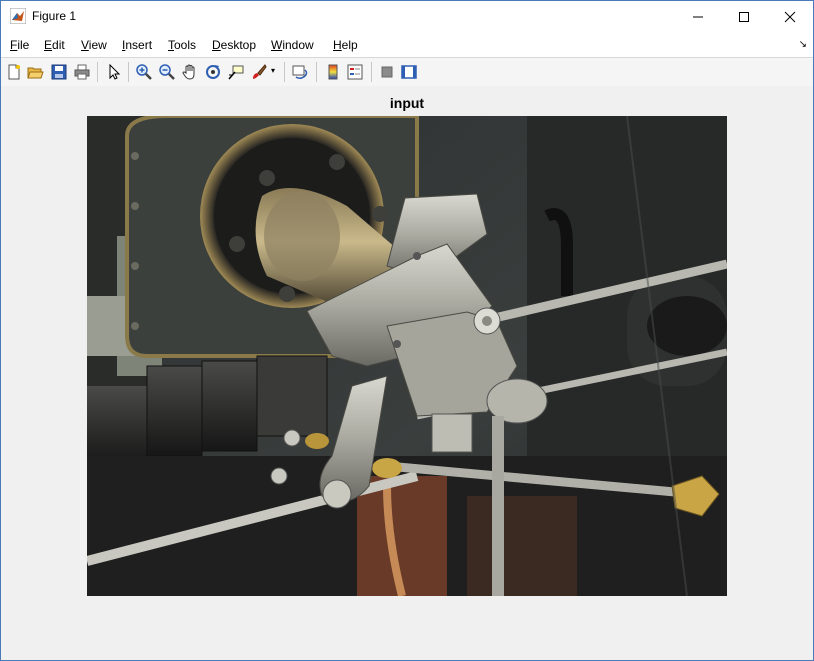 This screenshot has width=814, height=661. I want to click on maximize-icon, so click(744, 16).